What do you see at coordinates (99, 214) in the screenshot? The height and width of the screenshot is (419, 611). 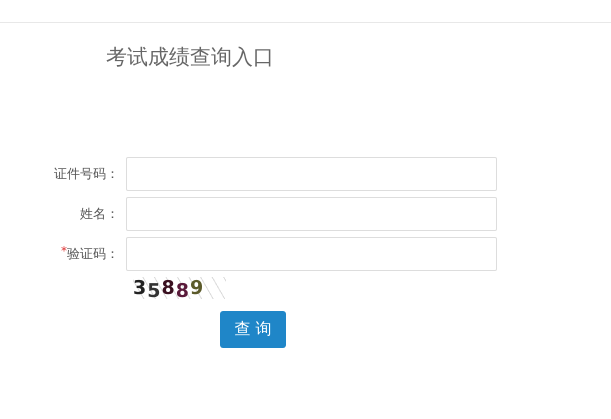 I see `field-label: 姓名：` at bounding box center [99, 214].